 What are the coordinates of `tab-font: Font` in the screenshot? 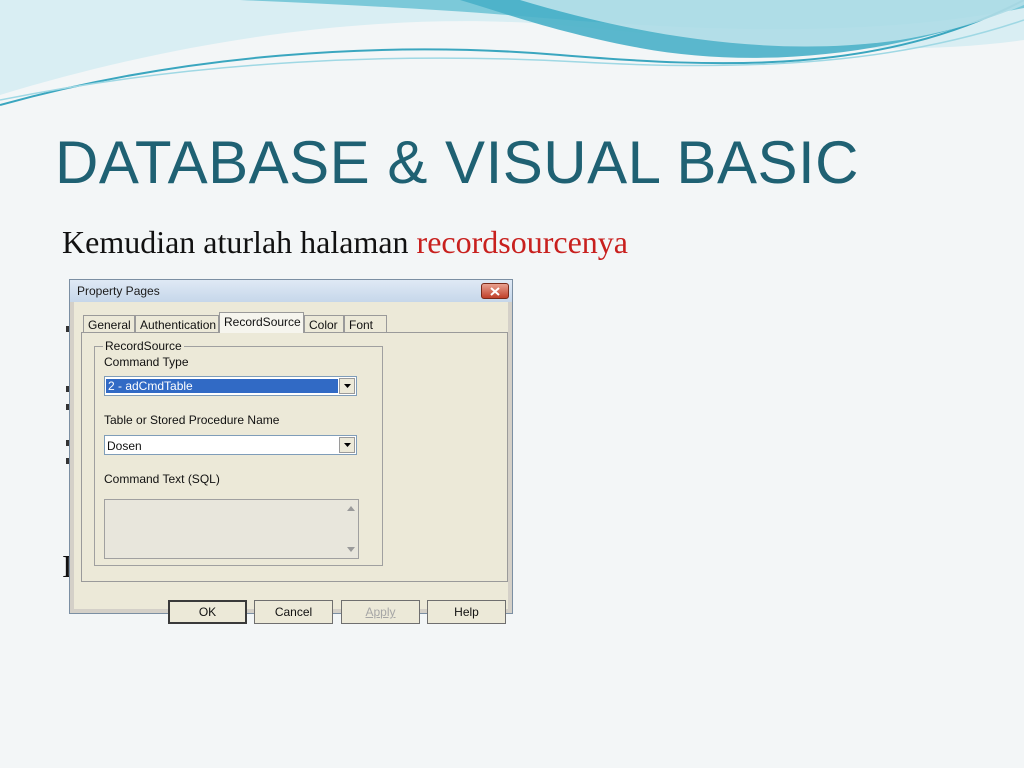 It's located at (365, 323).